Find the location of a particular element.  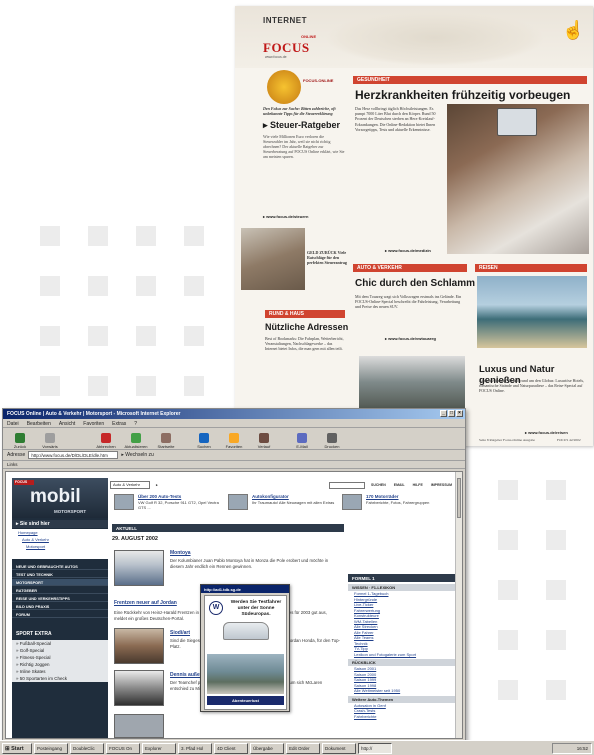

popup-cta-button: Abenteuerlust is located at coordinates (245, 700).